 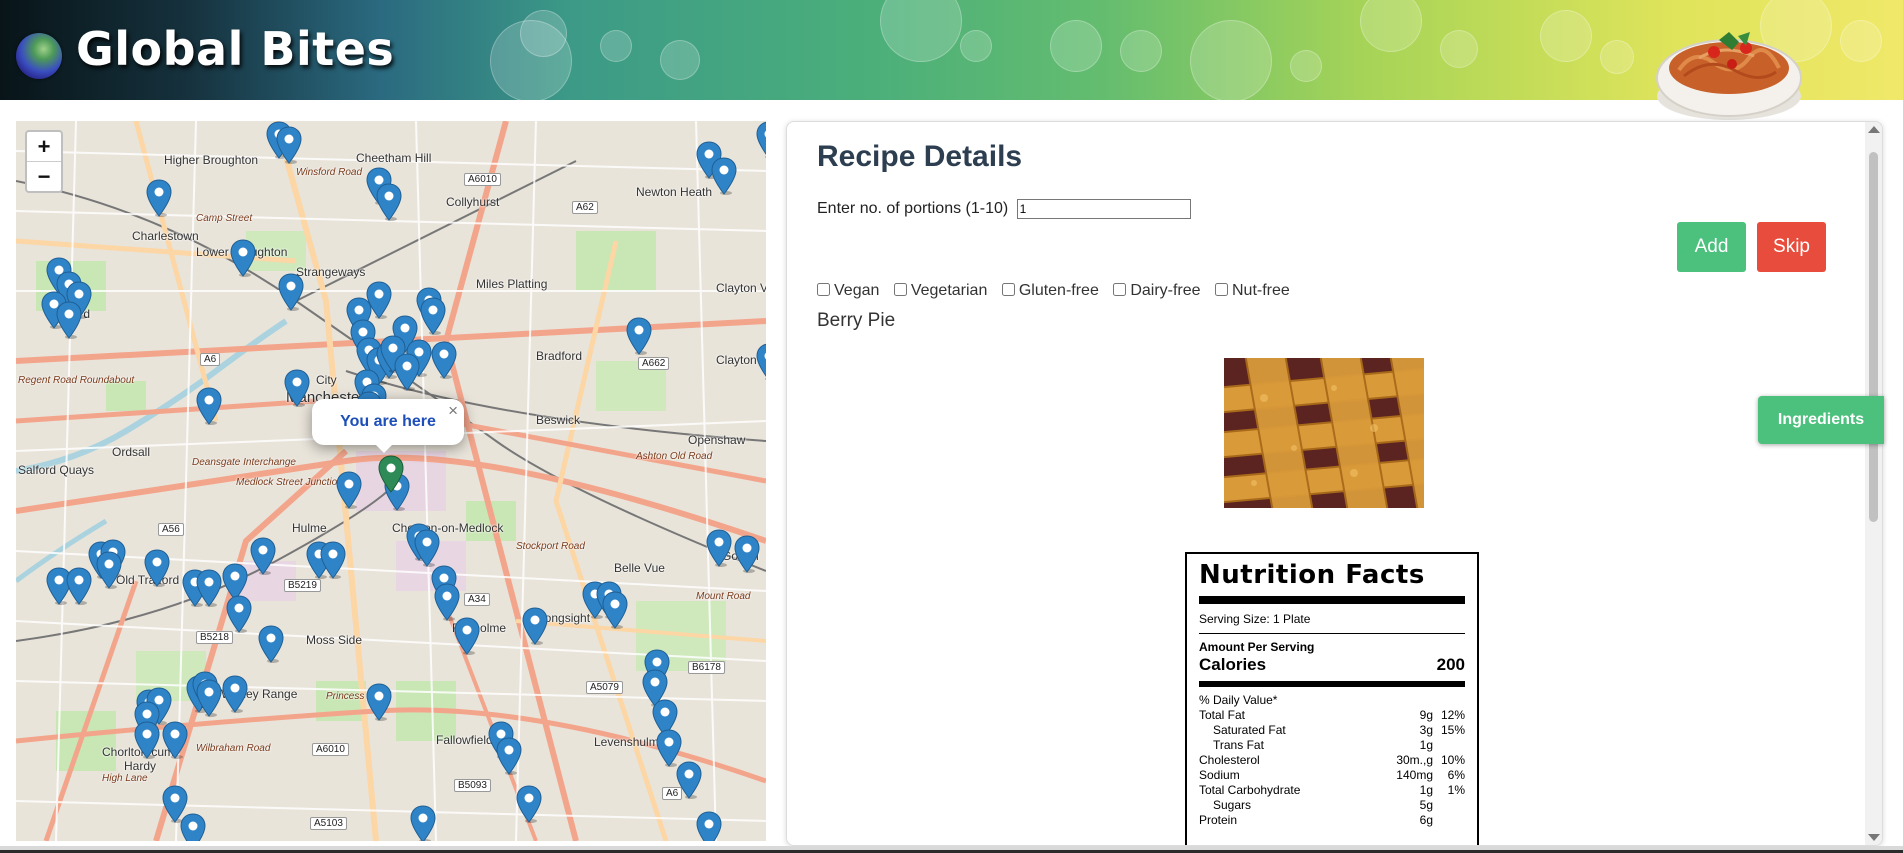 I want to click on map-label: Miles Platting, so click(x=512, y=284).